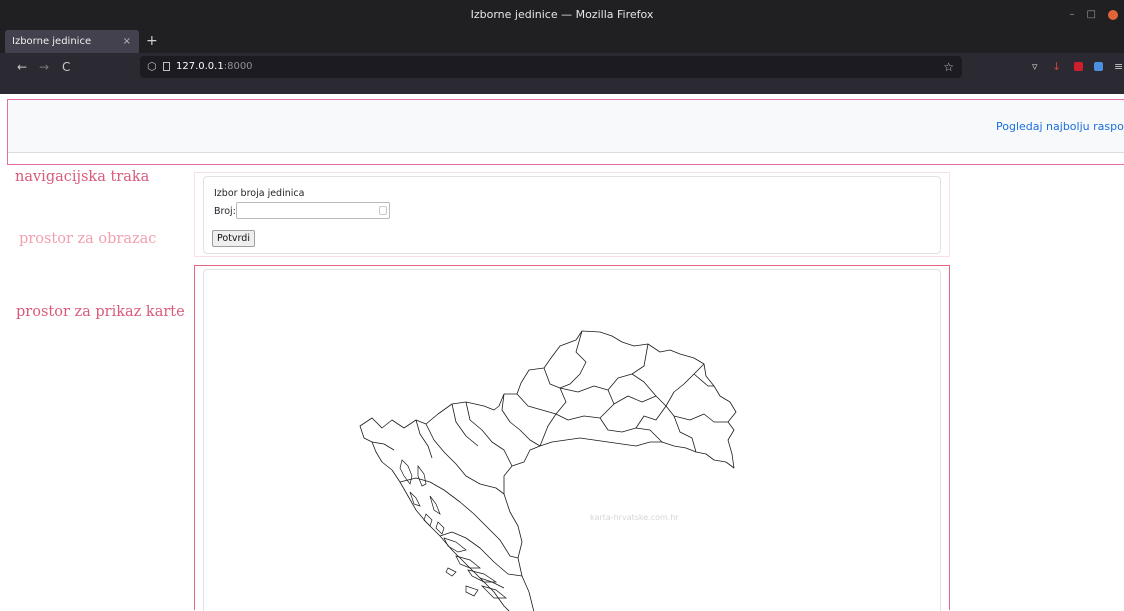 The image size is (1124, 611). Describe the element at coordinates (52, 41) in the screenshot. I see `tab-title: Izborne jedinice` at that location.